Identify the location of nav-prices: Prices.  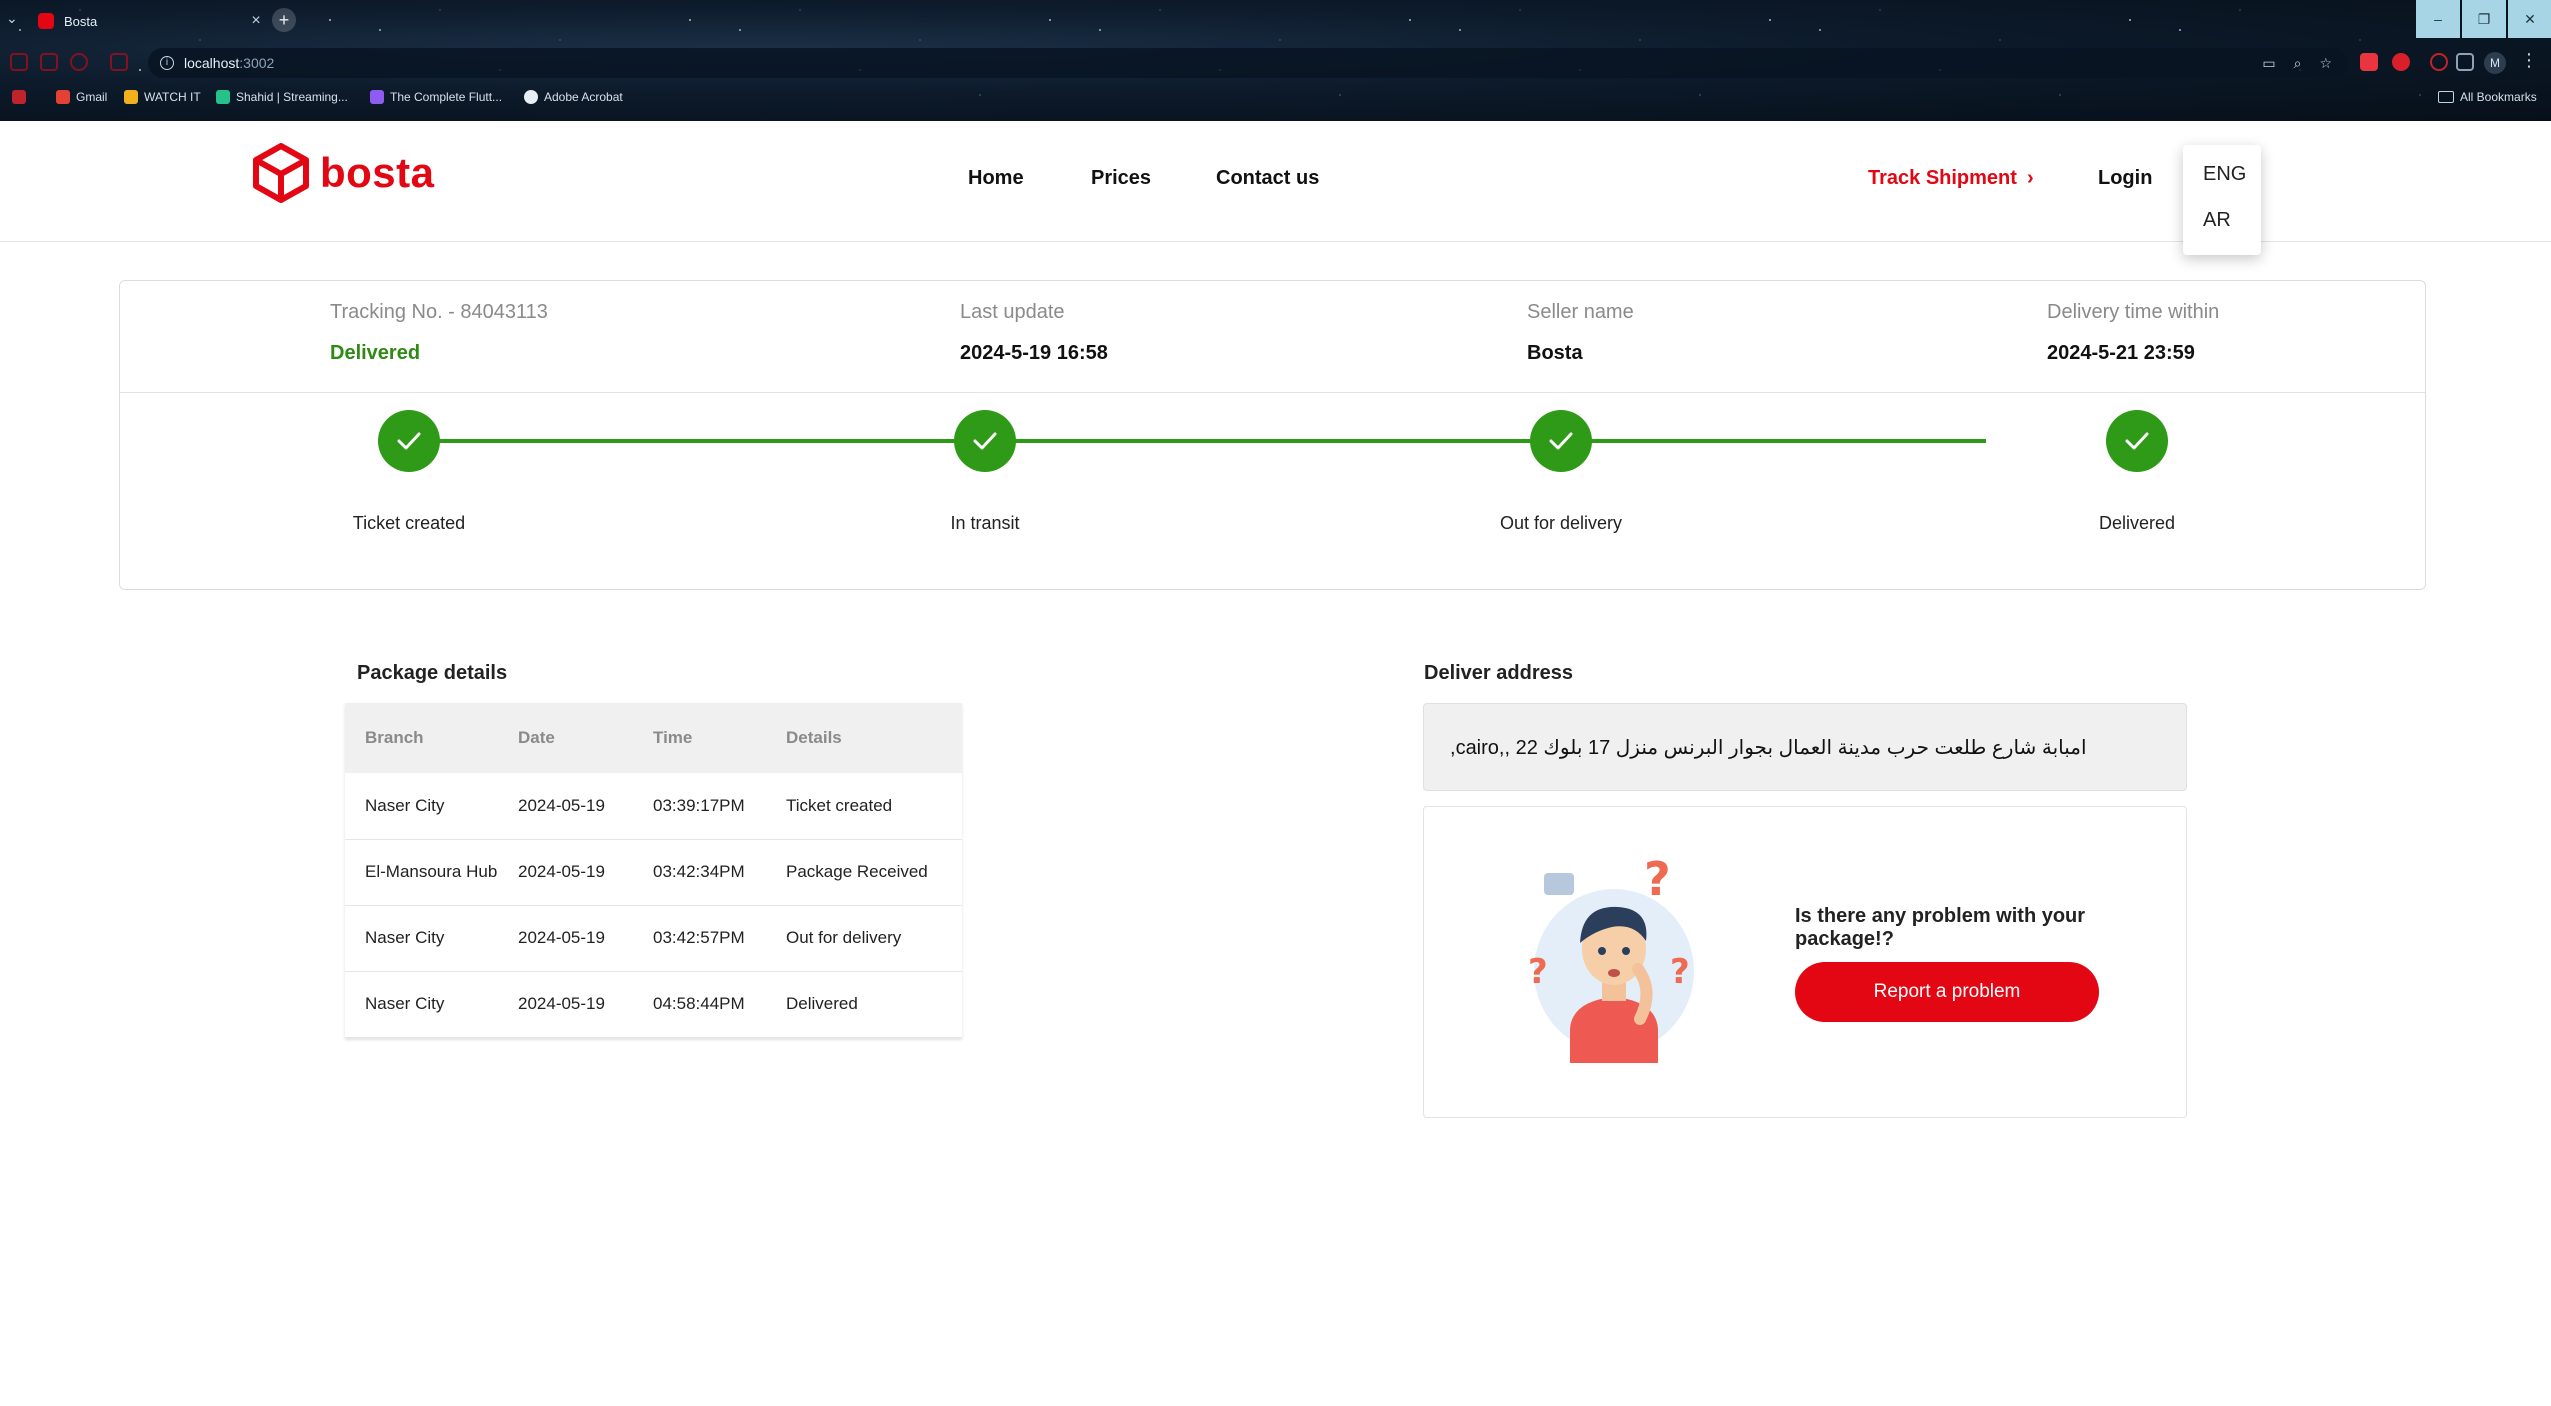
(1121, 178).